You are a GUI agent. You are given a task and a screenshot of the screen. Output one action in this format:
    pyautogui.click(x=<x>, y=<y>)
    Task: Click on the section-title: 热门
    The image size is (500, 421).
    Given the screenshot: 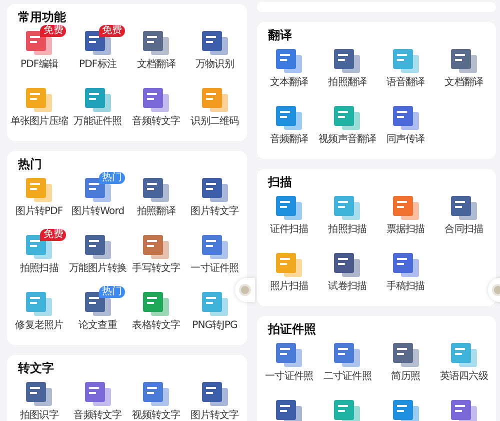 What is the action you would take?
    pyautogui.click(x=29, y=164)
    